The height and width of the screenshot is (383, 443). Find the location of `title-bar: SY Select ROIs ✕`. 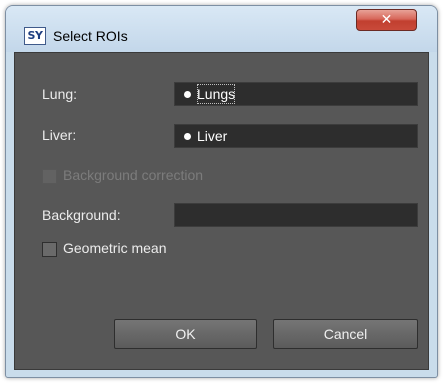

title-bar: SY Select ROIs ✕ is located at coordinates (221, 29).